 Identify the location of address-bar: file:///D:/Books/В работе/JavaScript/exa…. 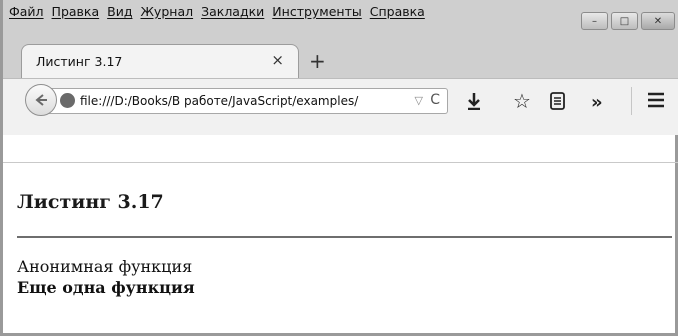
(245, 101).